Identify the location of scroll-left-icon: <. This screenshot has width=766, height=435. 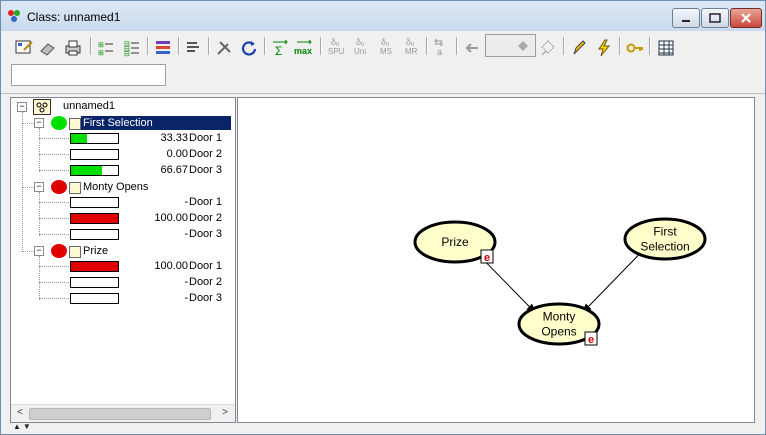
(20, 413).